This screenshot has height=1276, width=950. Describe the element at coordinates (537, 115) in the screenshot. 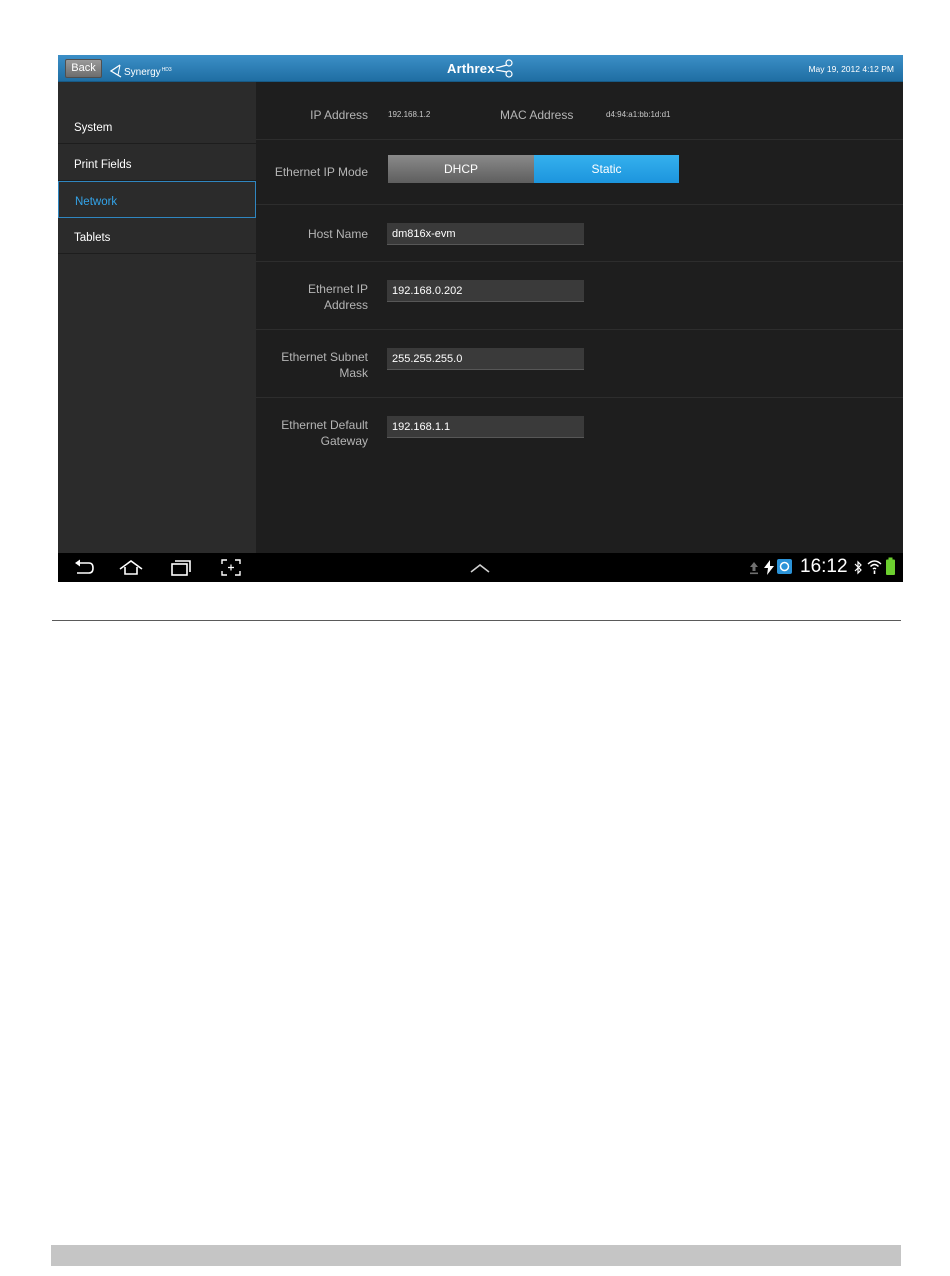

I see `mac-address-label: MAC Address` at that location.